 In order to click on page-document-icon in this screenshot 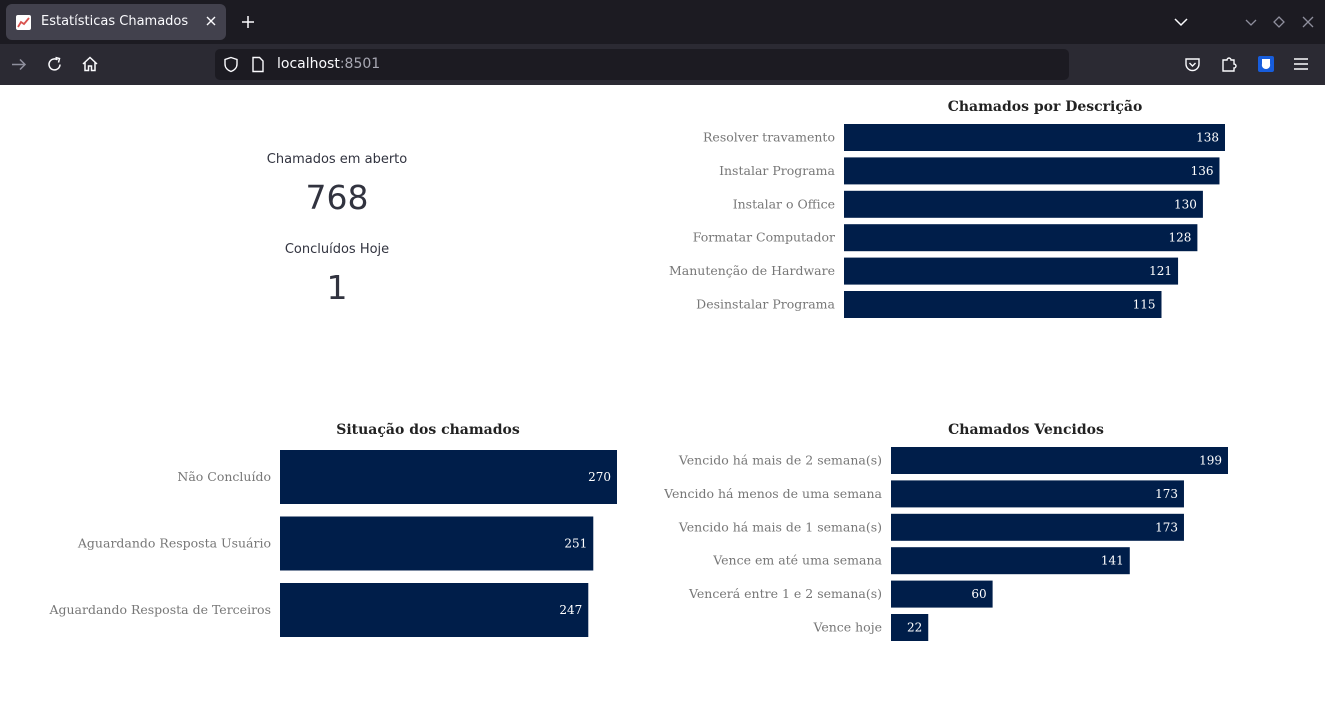, I will do `click(258, 64)`.